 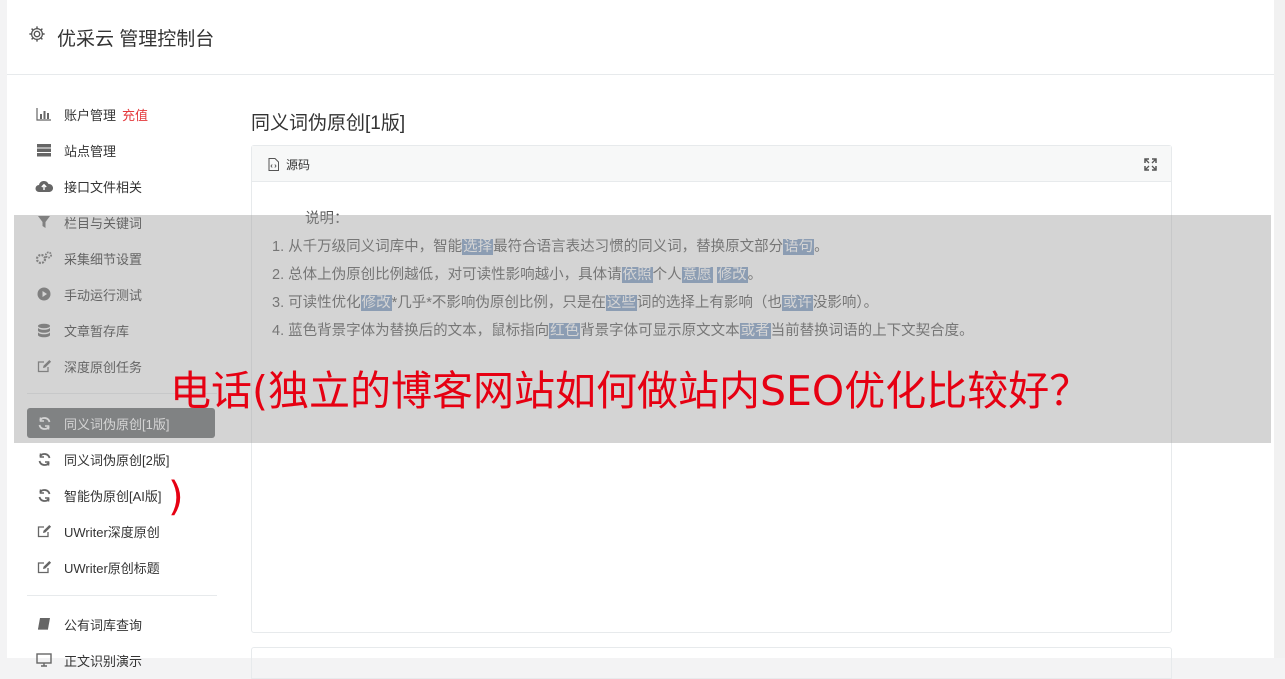 What do you see at coordinates (37, 34) in the screenshot?
I see `gear-icon` at bounding box center [37, 34].